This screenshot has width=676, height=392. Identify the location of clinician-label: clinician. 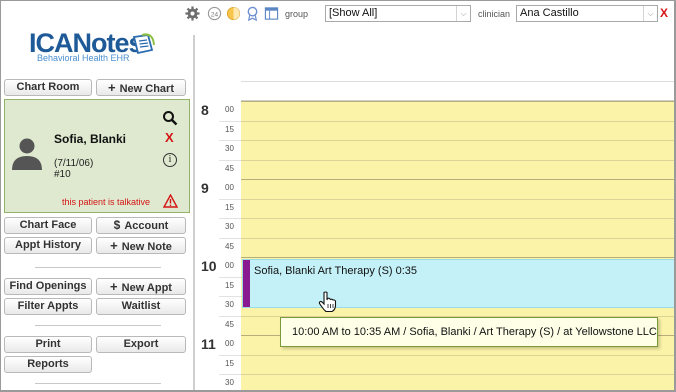
(494, 14).